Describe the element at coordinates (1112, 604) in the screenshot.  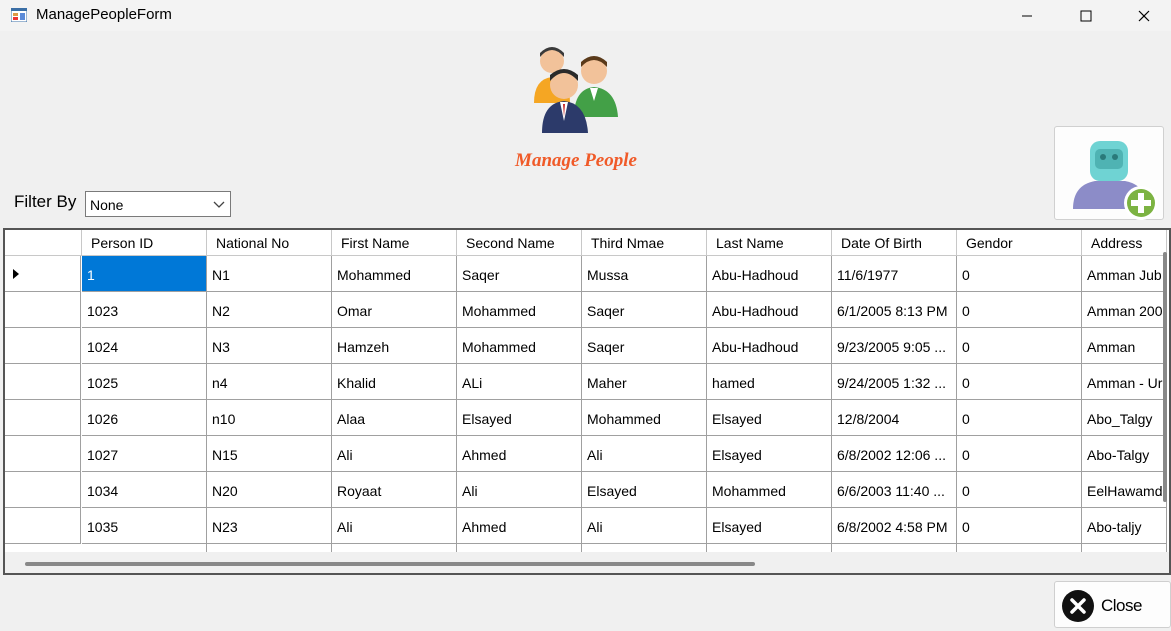
I see `close-button: Close` at that location.